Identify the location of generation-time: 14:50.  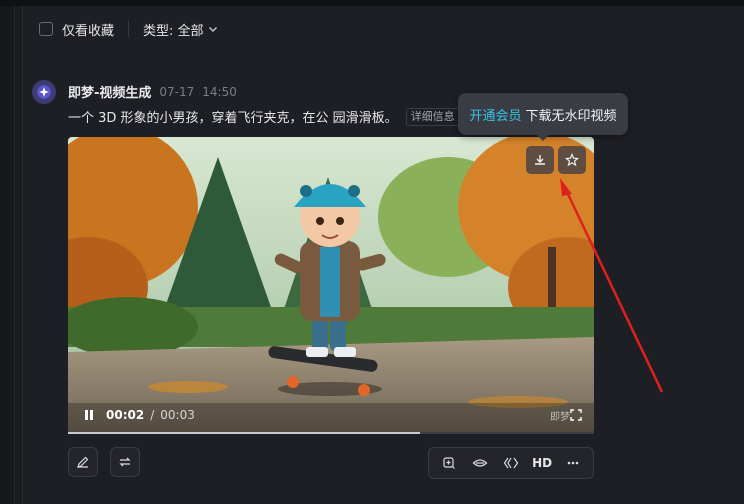
(219, 91).